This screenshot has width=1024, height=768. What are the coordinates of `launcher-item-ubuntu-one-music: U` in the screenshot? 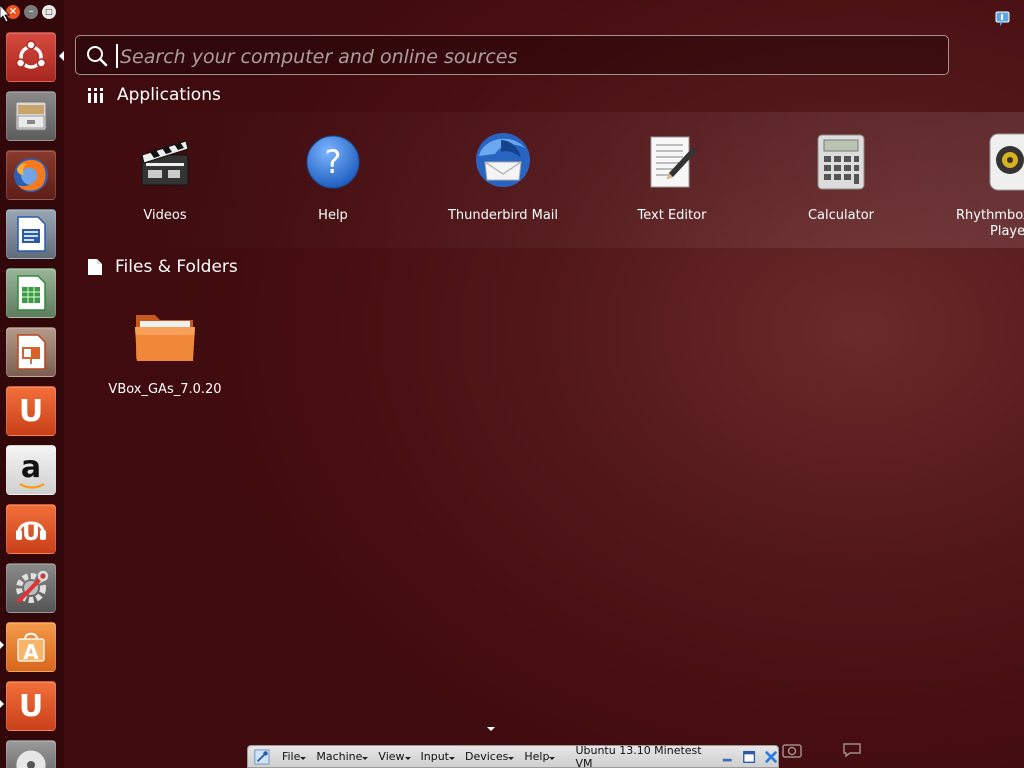 It's located at (31, 529).